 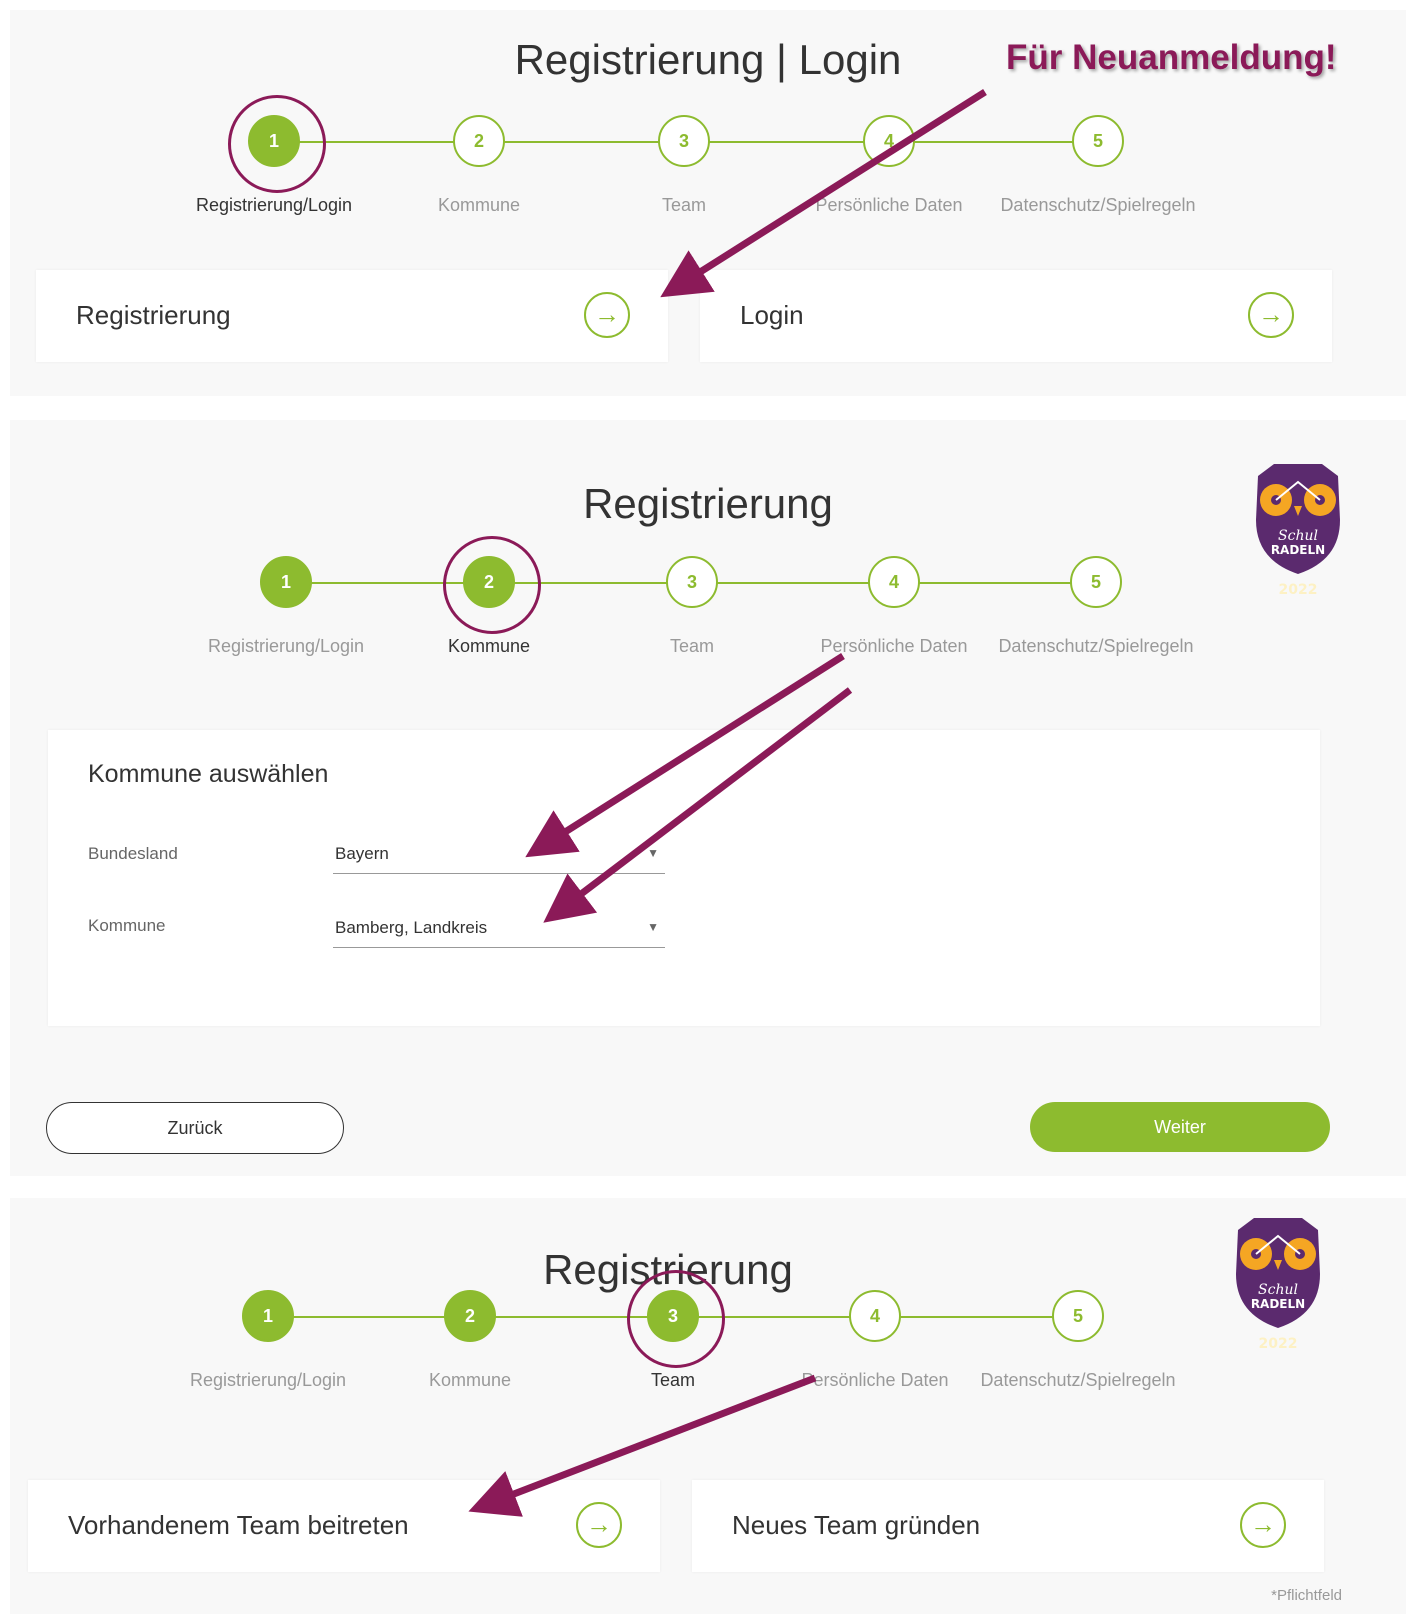 What do you see at coordinates (1016, 316) in the screenshot?
I see `login-card: Login →` at bounding box center [1016, 316].